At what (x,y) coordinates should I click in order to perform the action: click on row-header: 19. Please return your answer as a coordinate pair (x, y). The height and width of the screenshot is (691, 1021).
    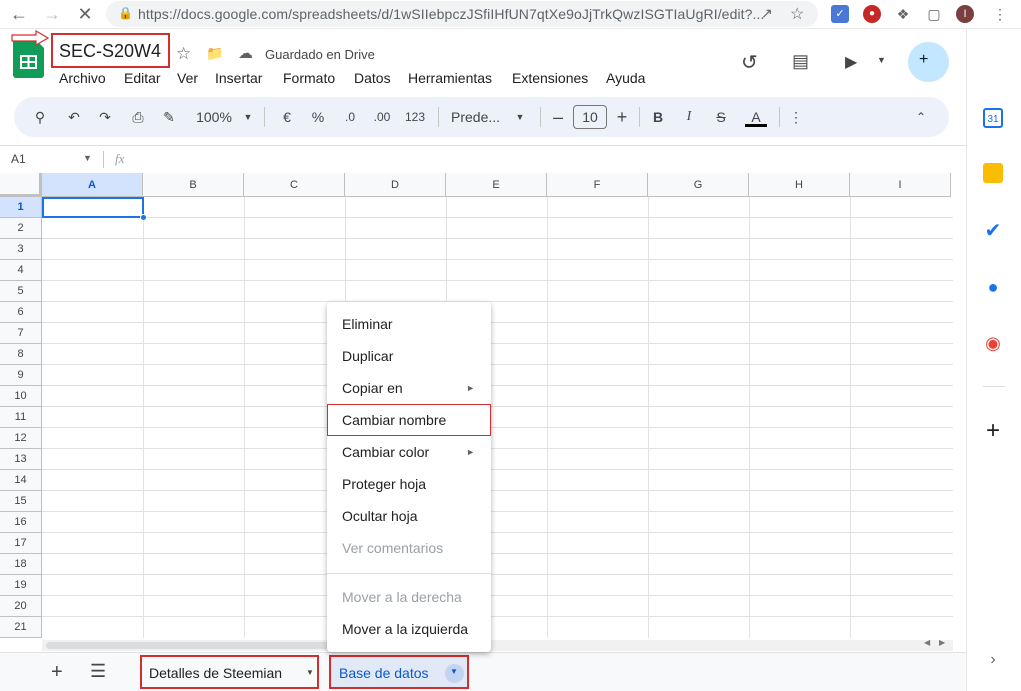
    Looking at the image, I should click on (21, 585).